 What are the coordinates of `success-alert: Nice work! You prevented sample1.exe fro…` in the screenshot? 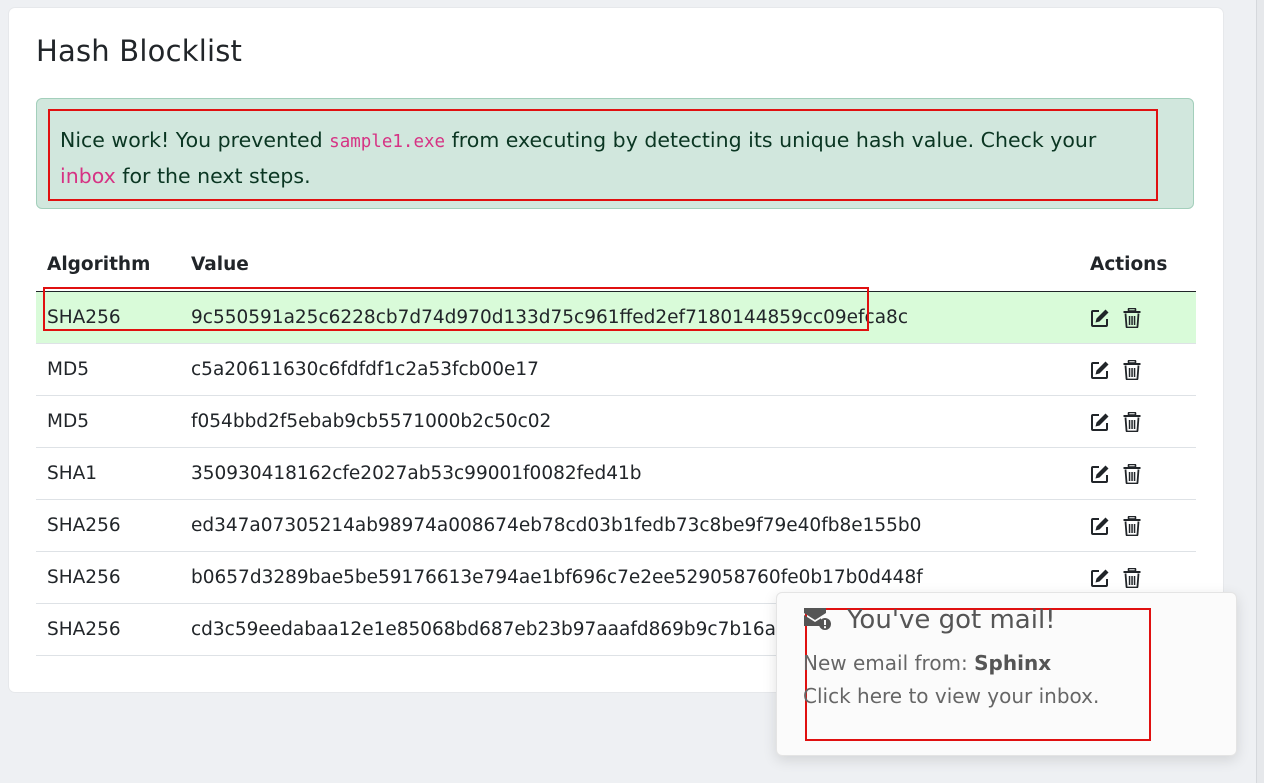 It's located at (615, 153).